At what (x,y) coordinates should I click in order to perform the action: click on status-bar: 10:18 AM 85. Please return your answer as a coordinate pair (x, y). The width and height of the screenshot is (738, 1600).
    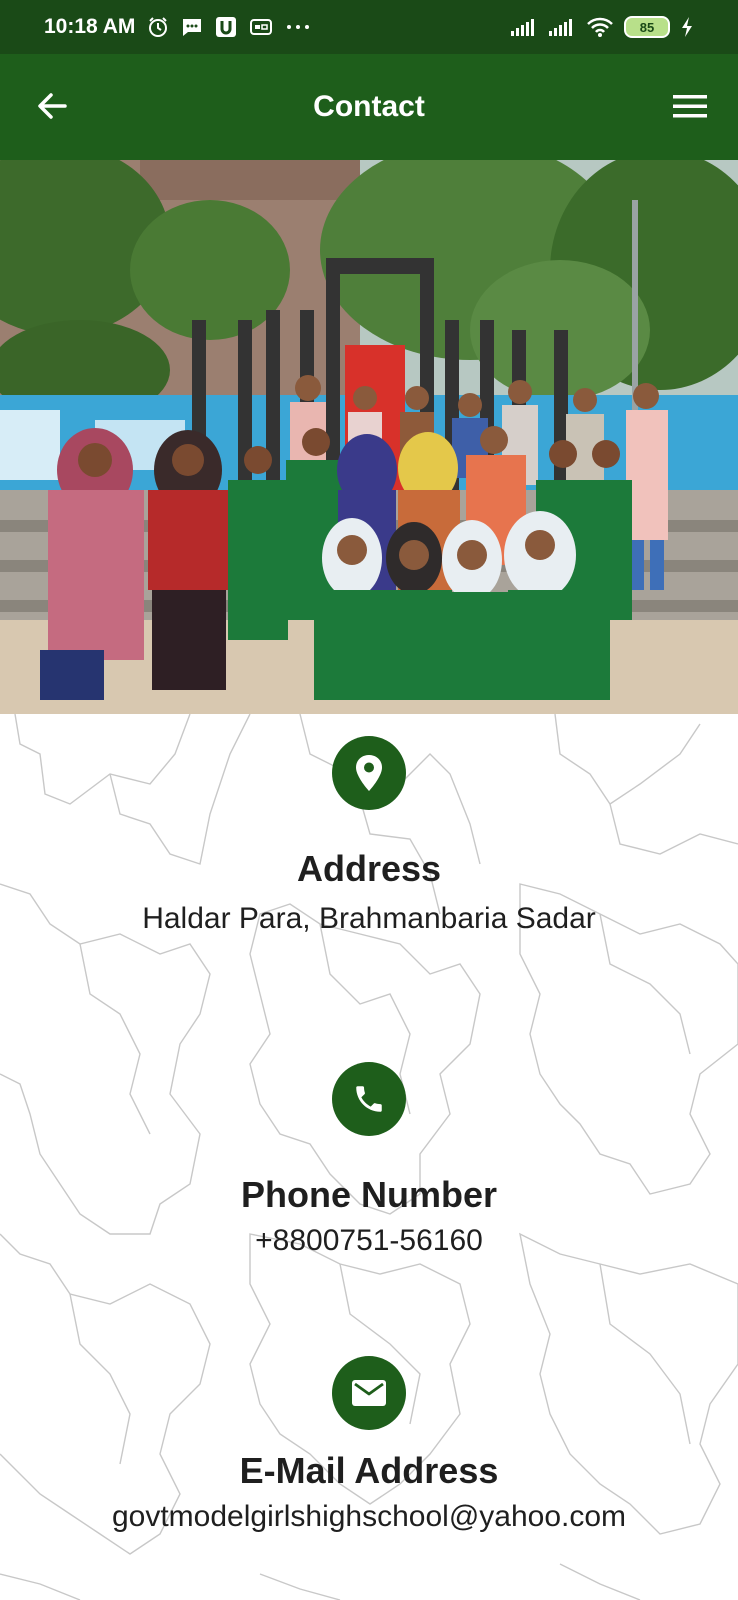
    Looking at the image, I should click on (369, 27).